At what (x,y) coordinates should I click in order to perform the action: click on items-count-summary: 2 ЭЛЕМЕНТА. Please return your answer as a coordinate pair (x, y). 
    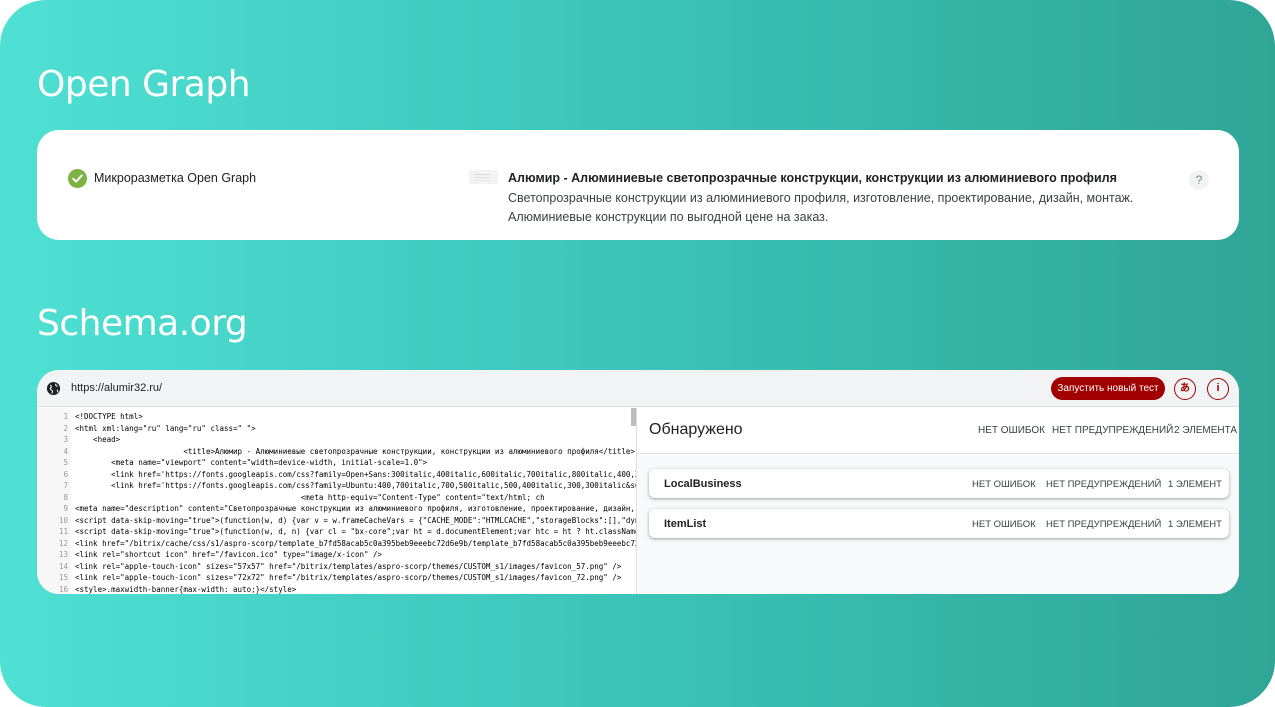
    Looking at the image, I should click on (1206, 430).